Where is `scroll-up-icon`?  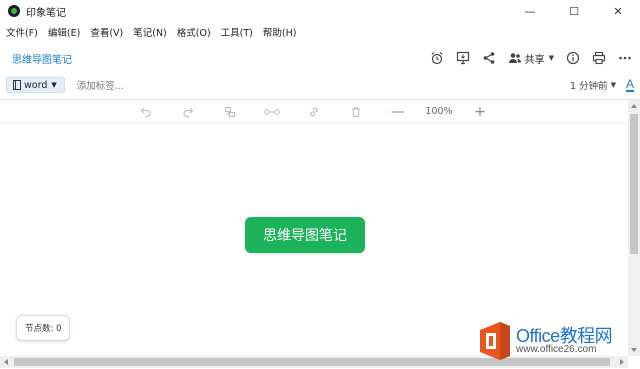 scroll-up-icon is located at coordinates (634, 106).